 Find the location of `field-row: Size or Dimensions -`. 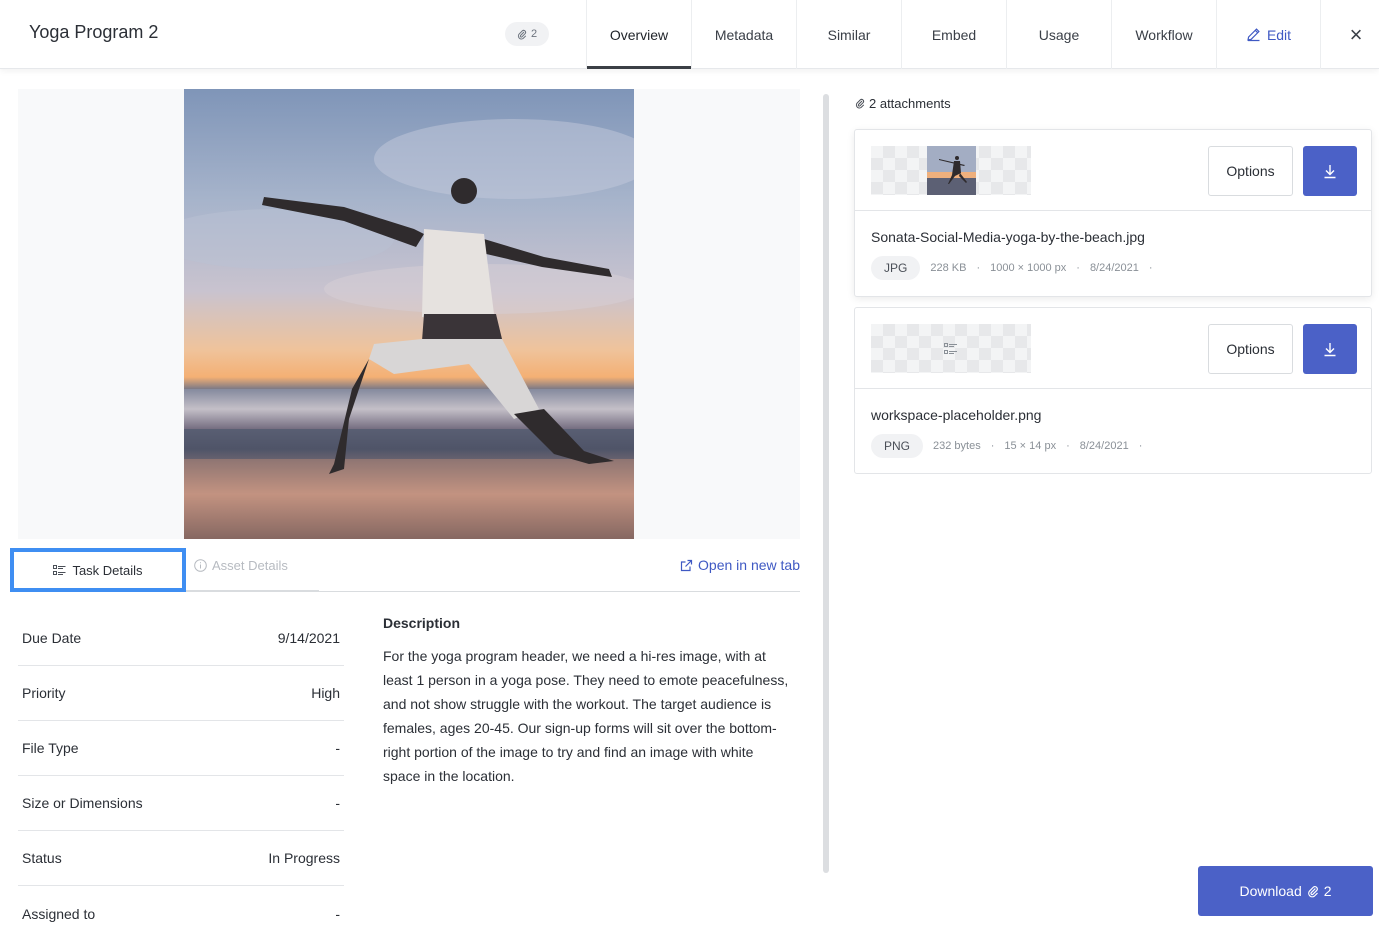

field-row: Size or Dimensions - is located at coordinates (181, 803).